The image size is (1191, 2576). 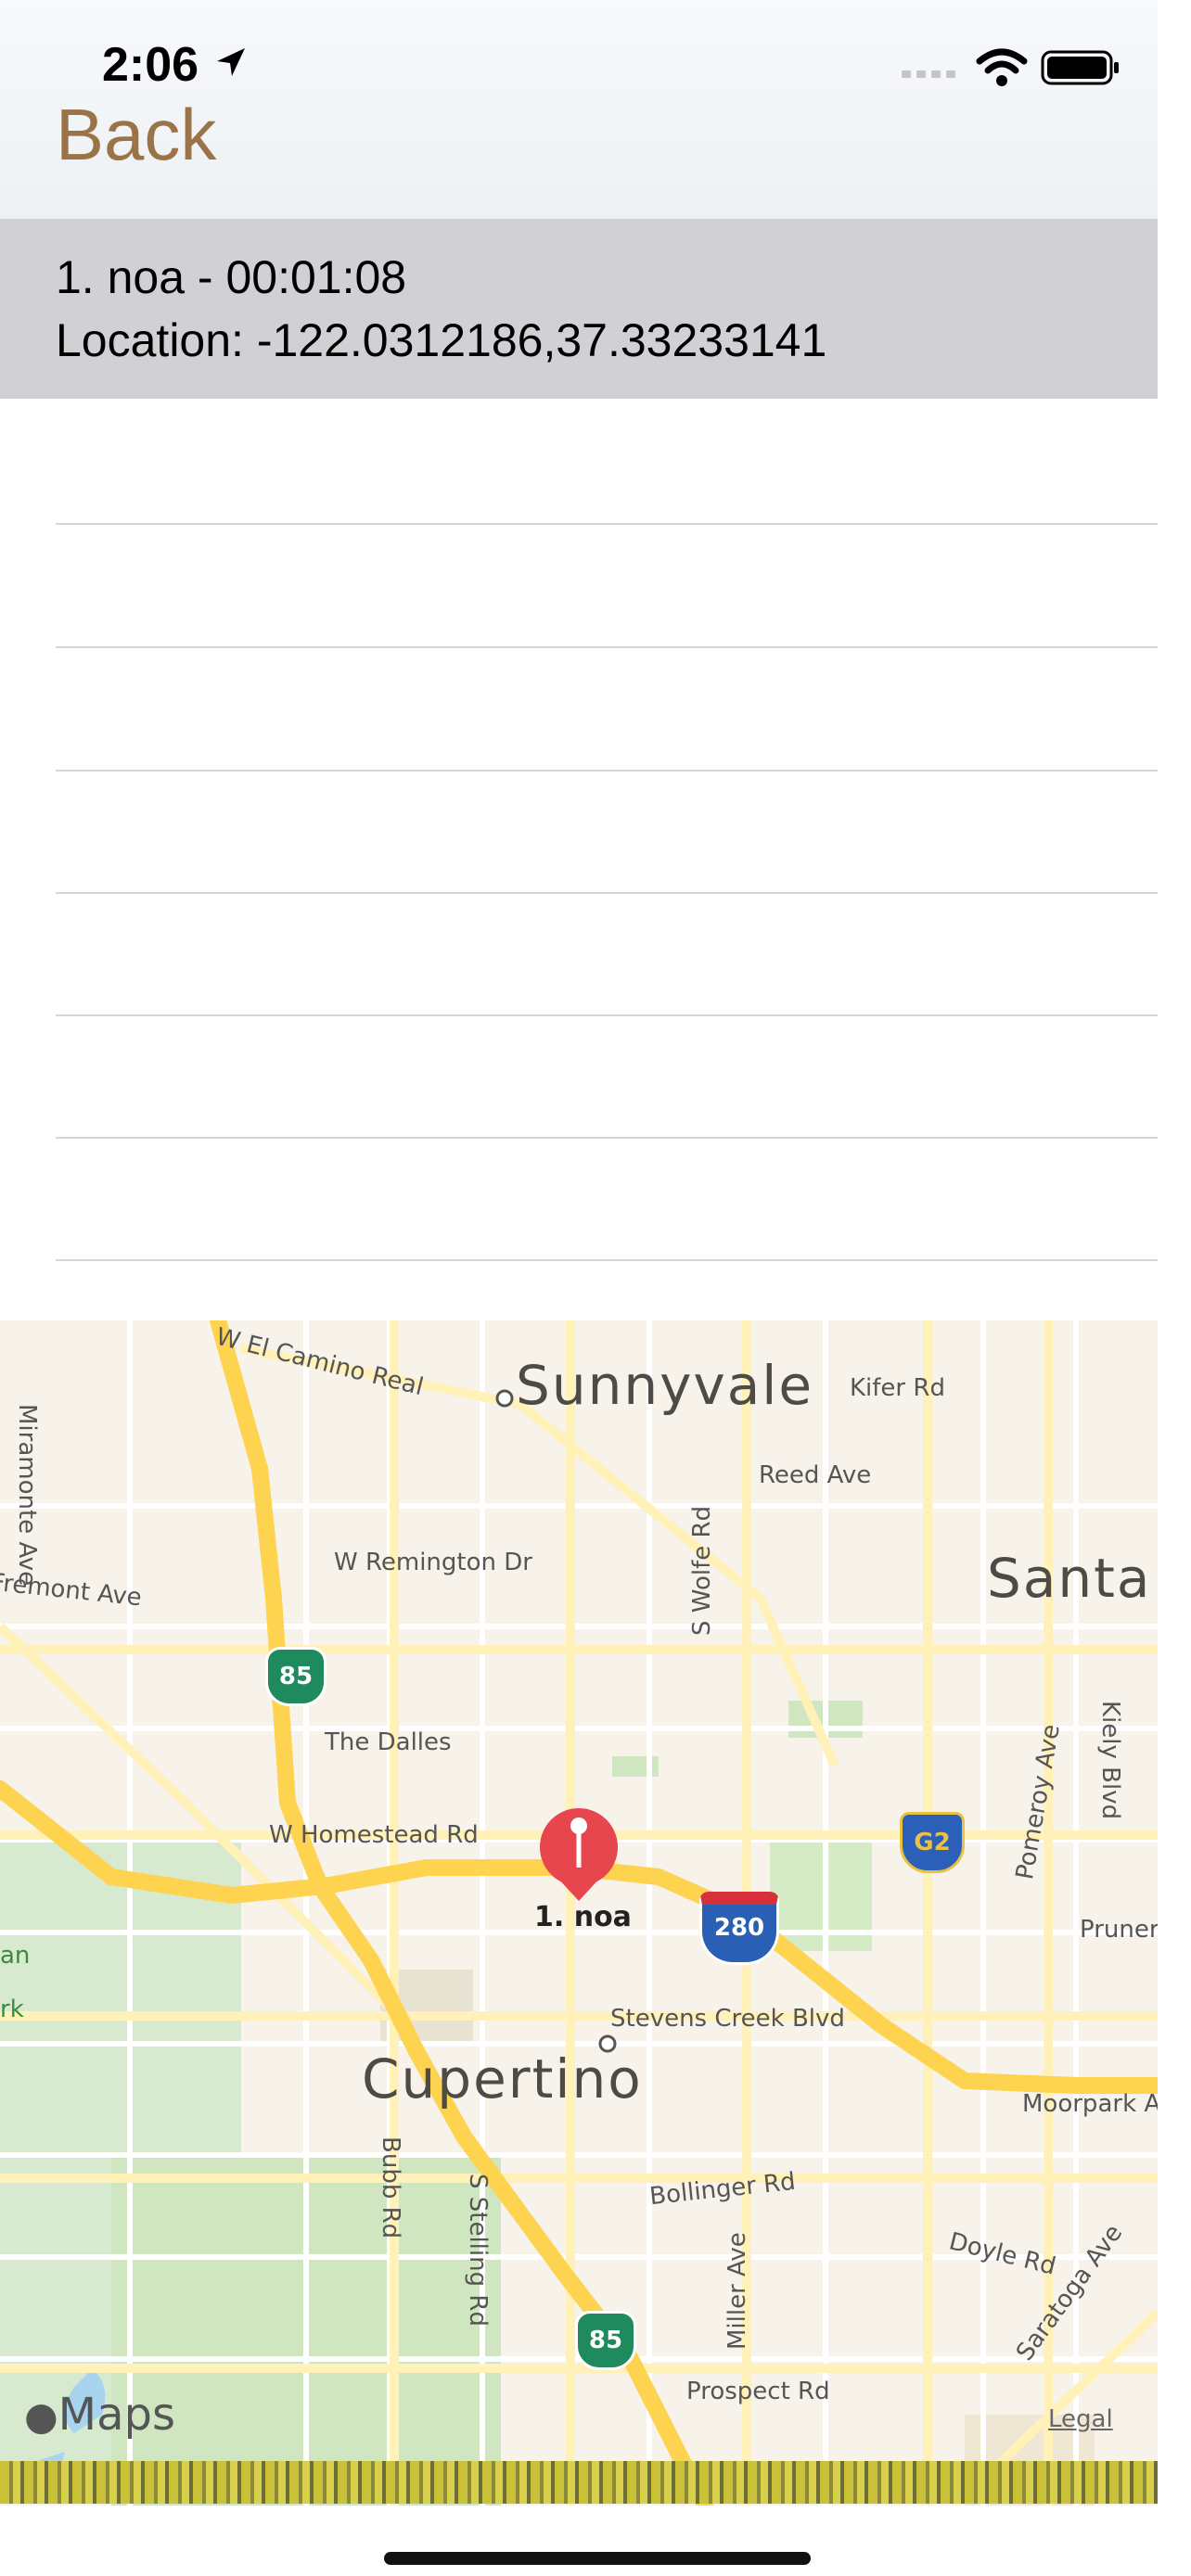 I want to click on status-time: 2:06, so click(x=151, y=65).